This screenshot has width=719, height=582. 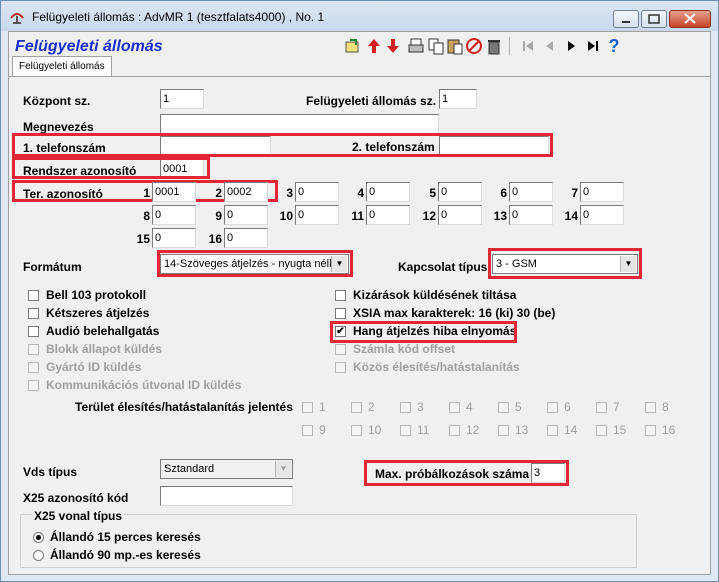 I want to click on rendszer-azonosito-input: 0001, so click(x=182, y=169).